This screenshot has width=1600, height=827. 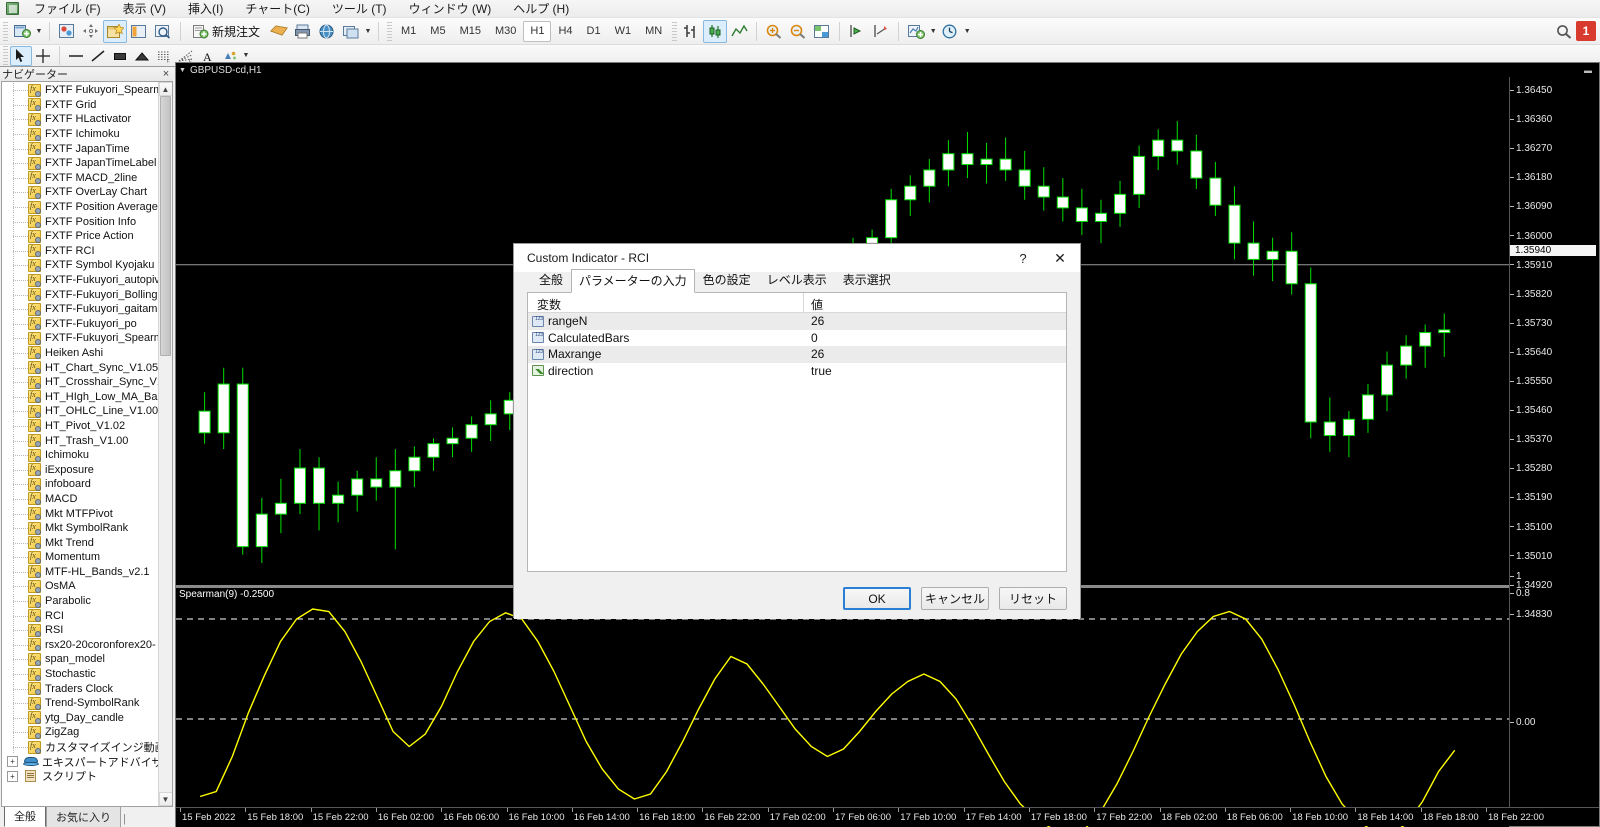 I want to click on navigator-item: Momentum, so click(x=80, y=557).